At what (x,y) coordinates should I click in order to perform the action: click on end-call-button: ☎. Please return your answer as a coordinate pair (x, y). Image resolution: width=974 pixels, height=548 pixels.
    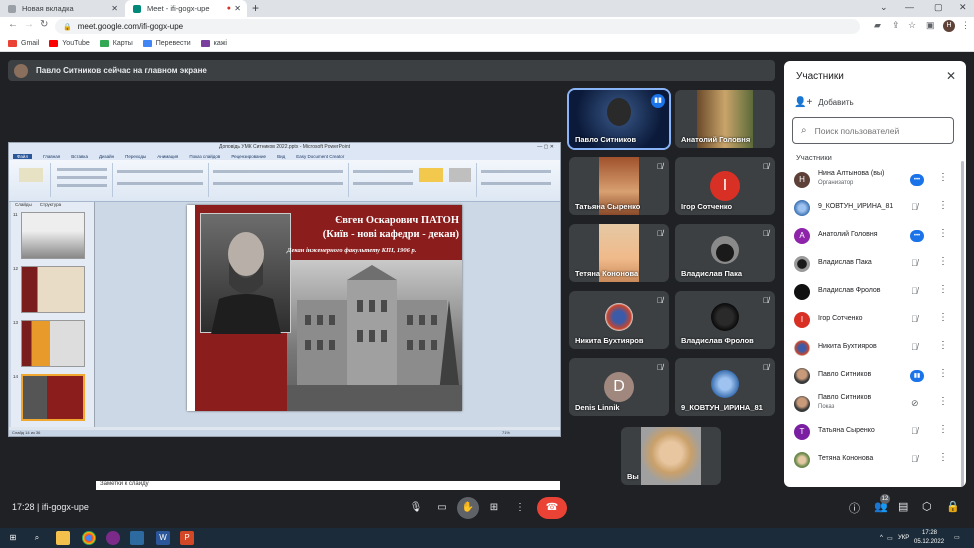
    Looking at the image, I should click on (552, 508).